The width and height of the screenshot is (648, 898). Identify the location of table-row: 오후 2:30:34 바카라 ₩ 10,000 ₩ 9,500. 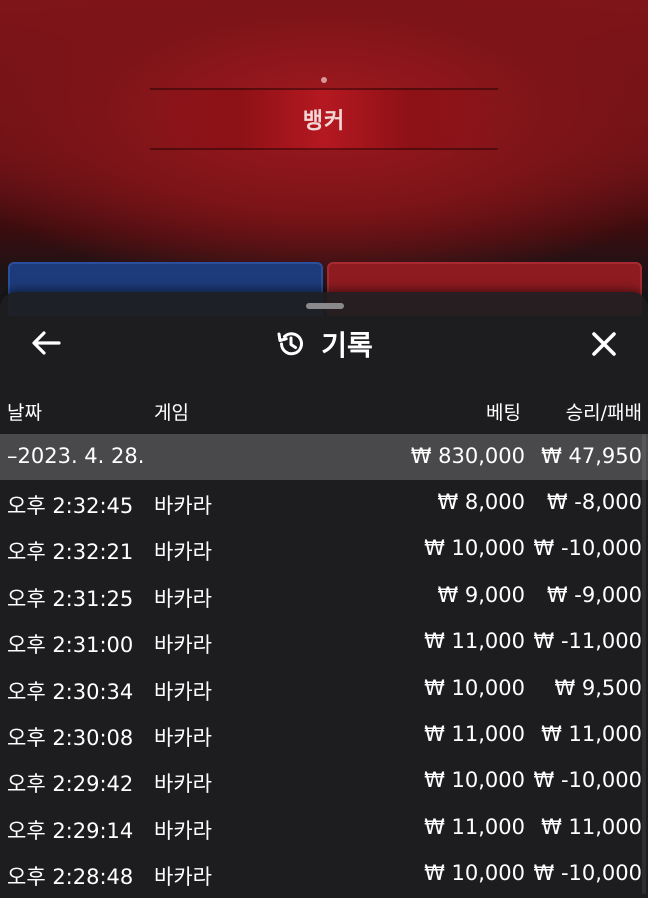
(324, 689).